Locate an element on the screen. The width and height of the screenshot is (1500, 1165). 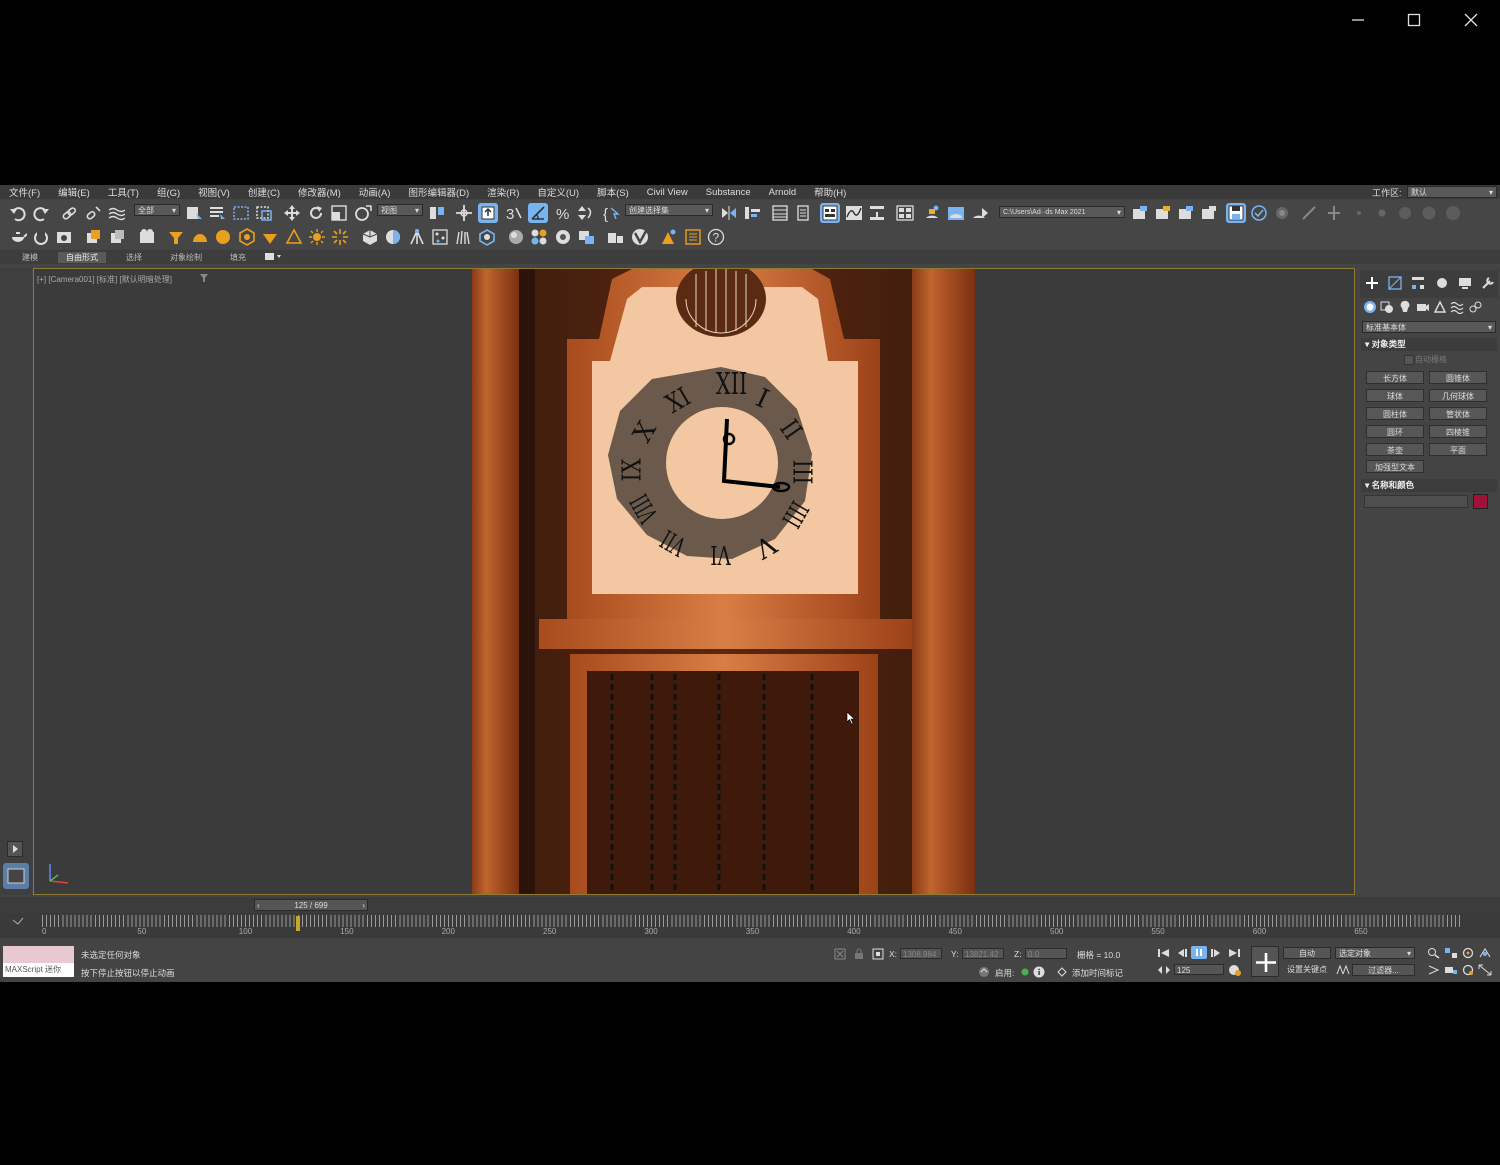
ribbon-toggle is located at coordinates (830, 213).